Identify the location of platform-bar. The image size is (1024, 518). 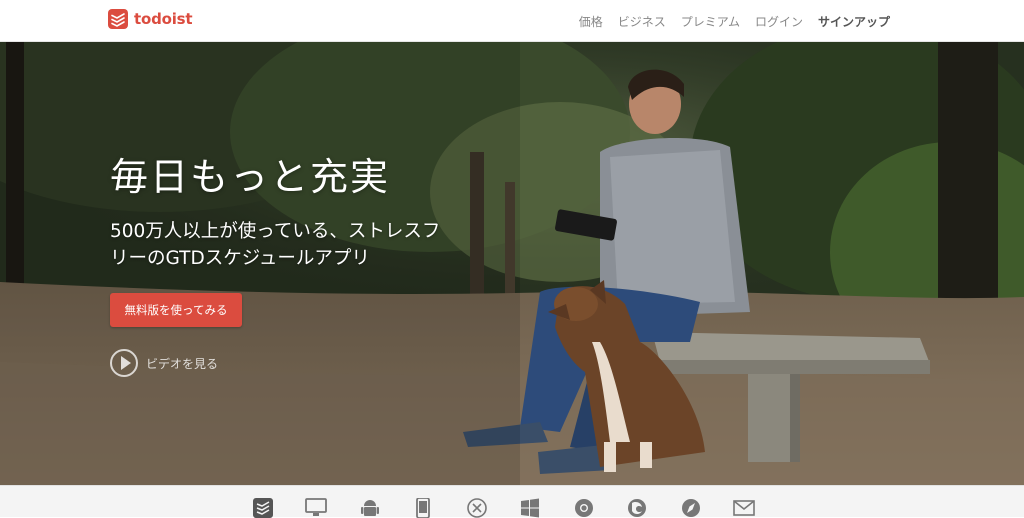
(512, 501).